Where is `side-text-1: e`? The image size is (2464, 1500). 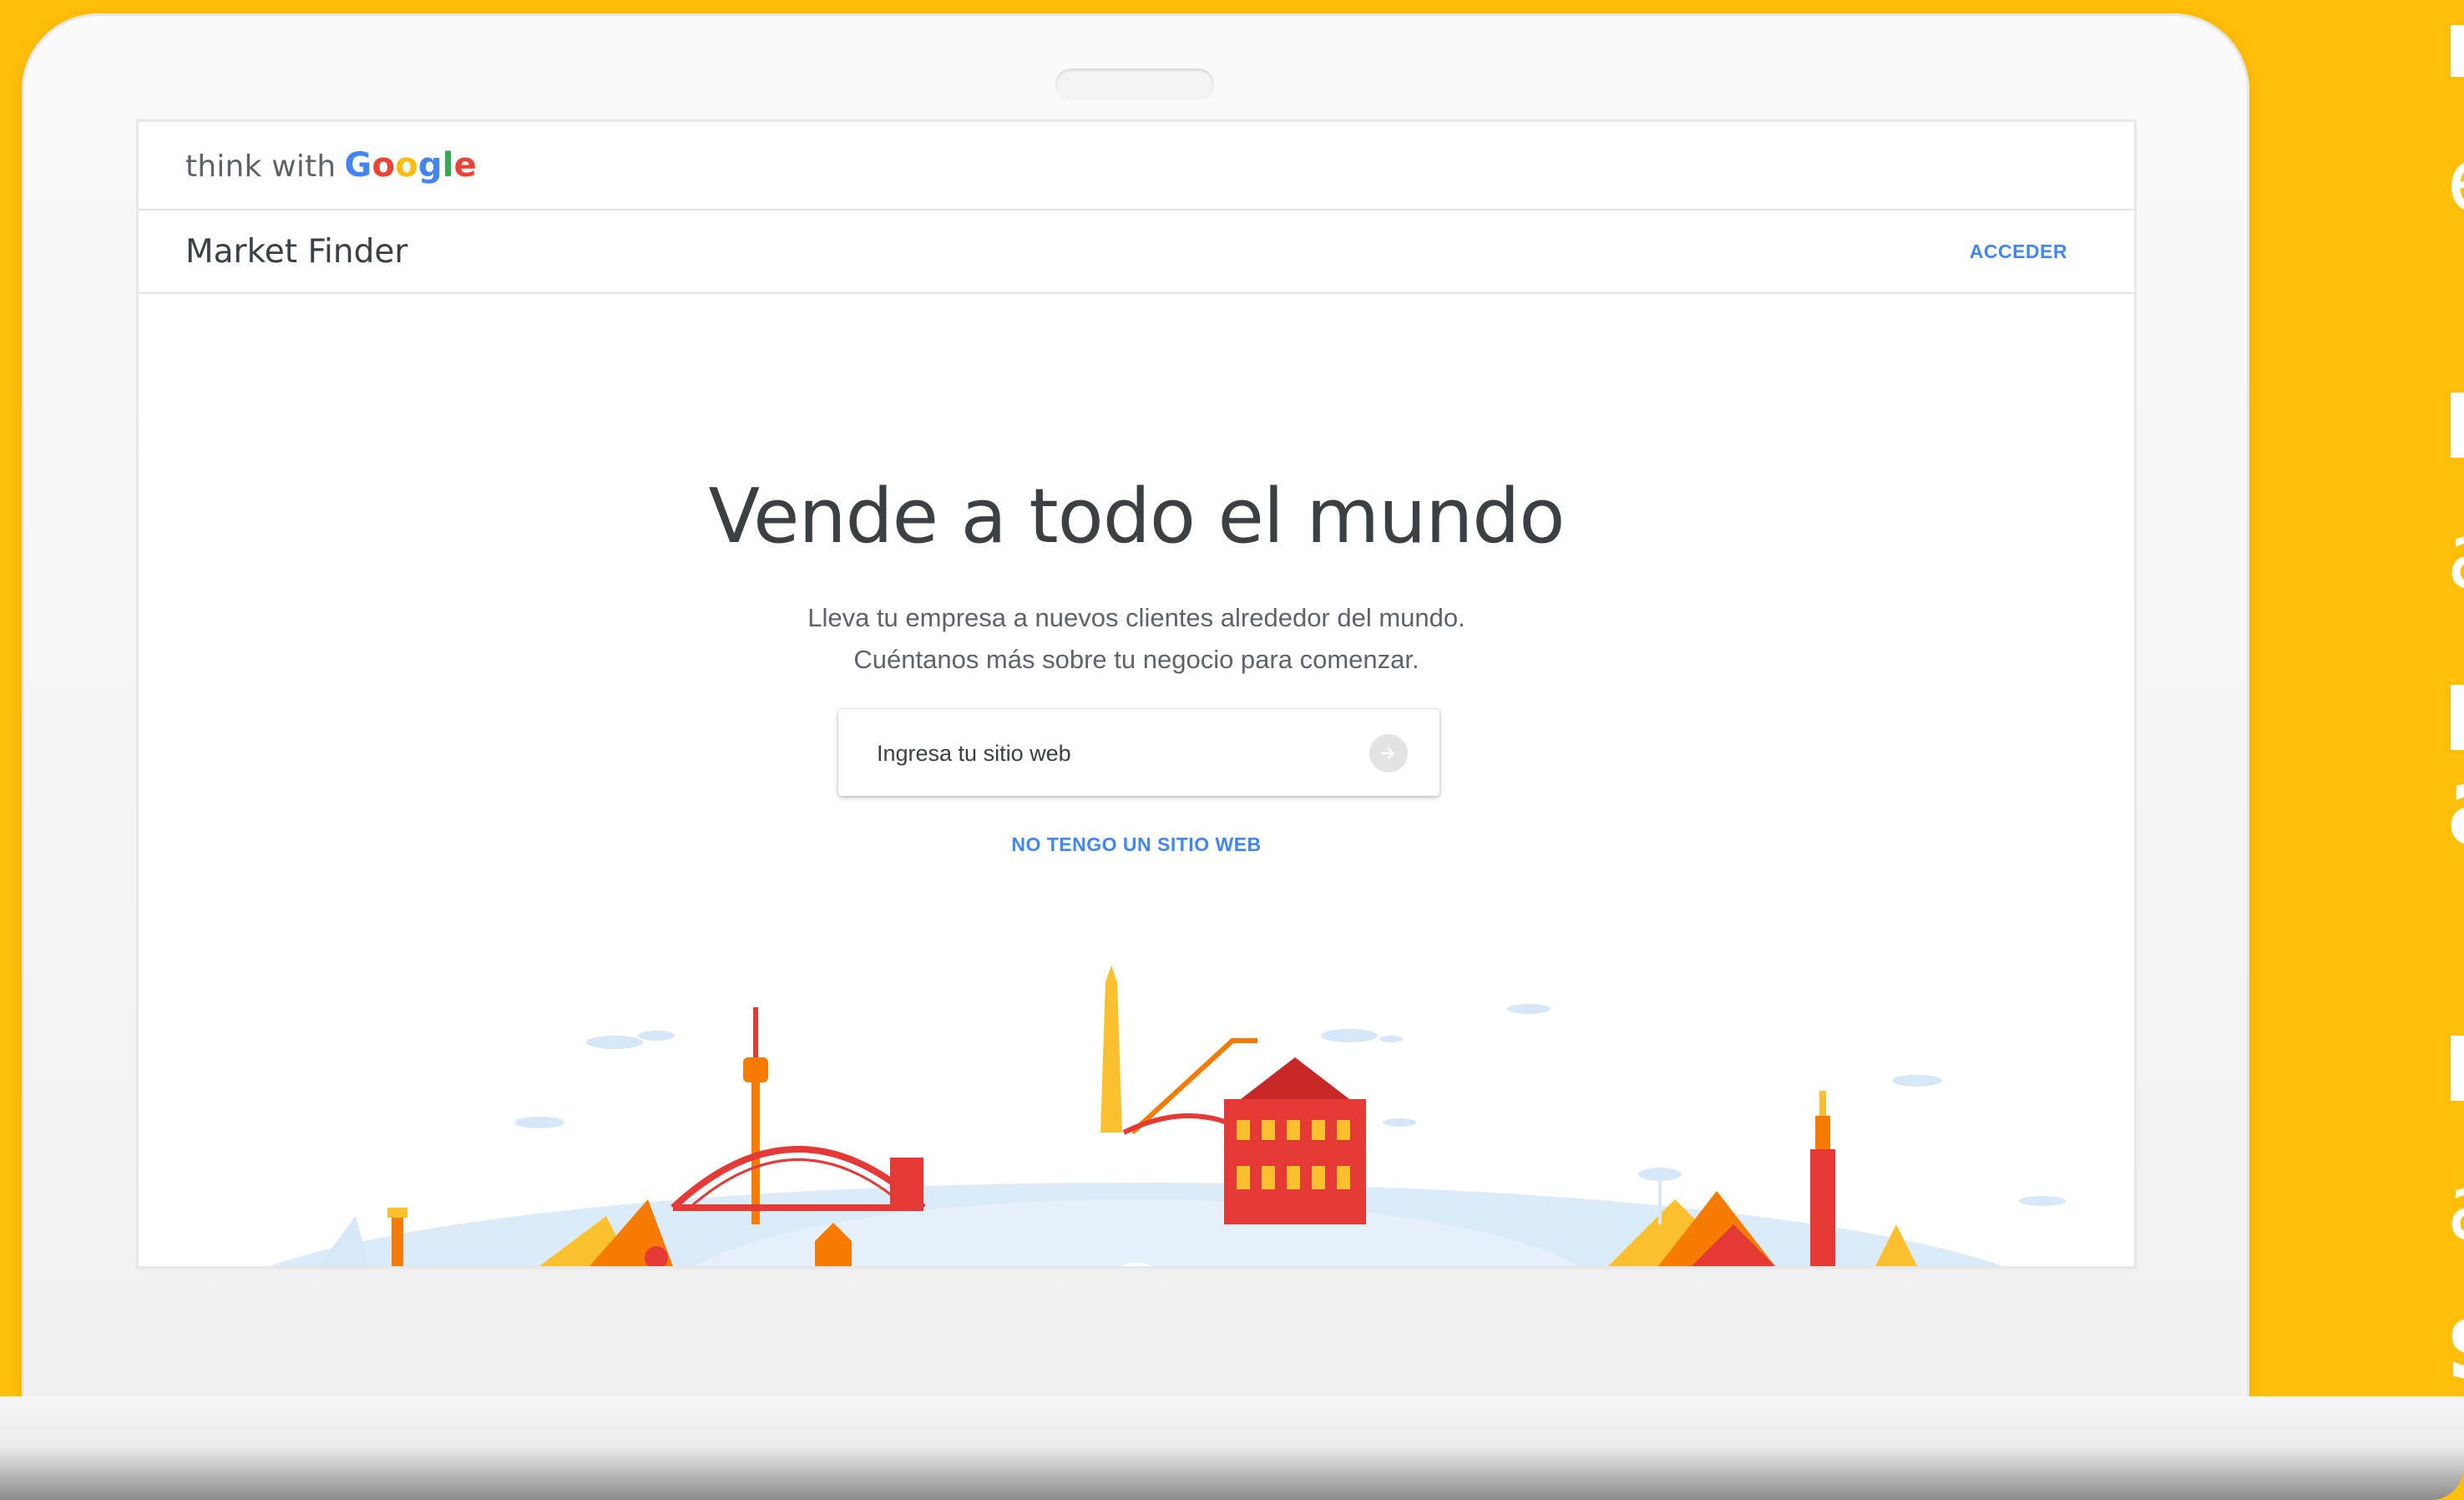 side-text-1: e is located at coordinates (2455, 180).